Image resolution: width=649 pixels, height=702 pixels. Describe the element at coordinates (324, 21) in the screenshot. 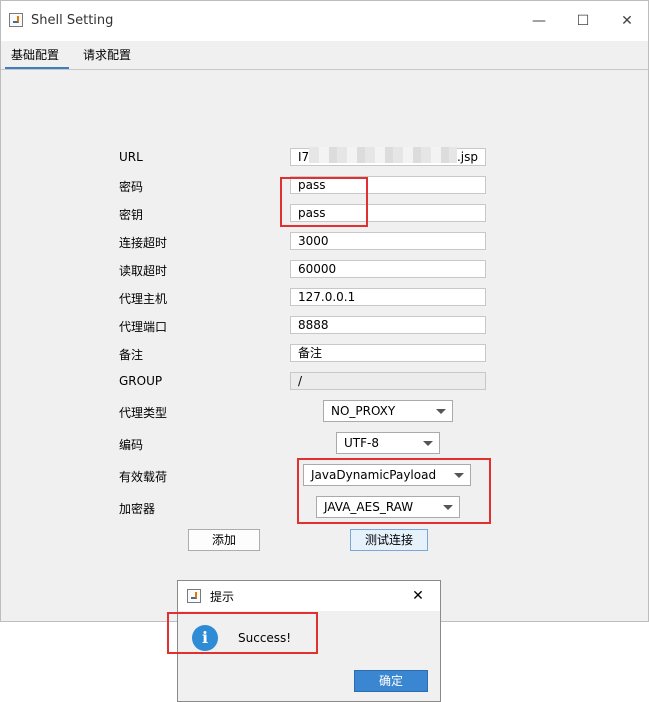

I see `title-bar: Shell Setting — ☐ ✕` at that location.